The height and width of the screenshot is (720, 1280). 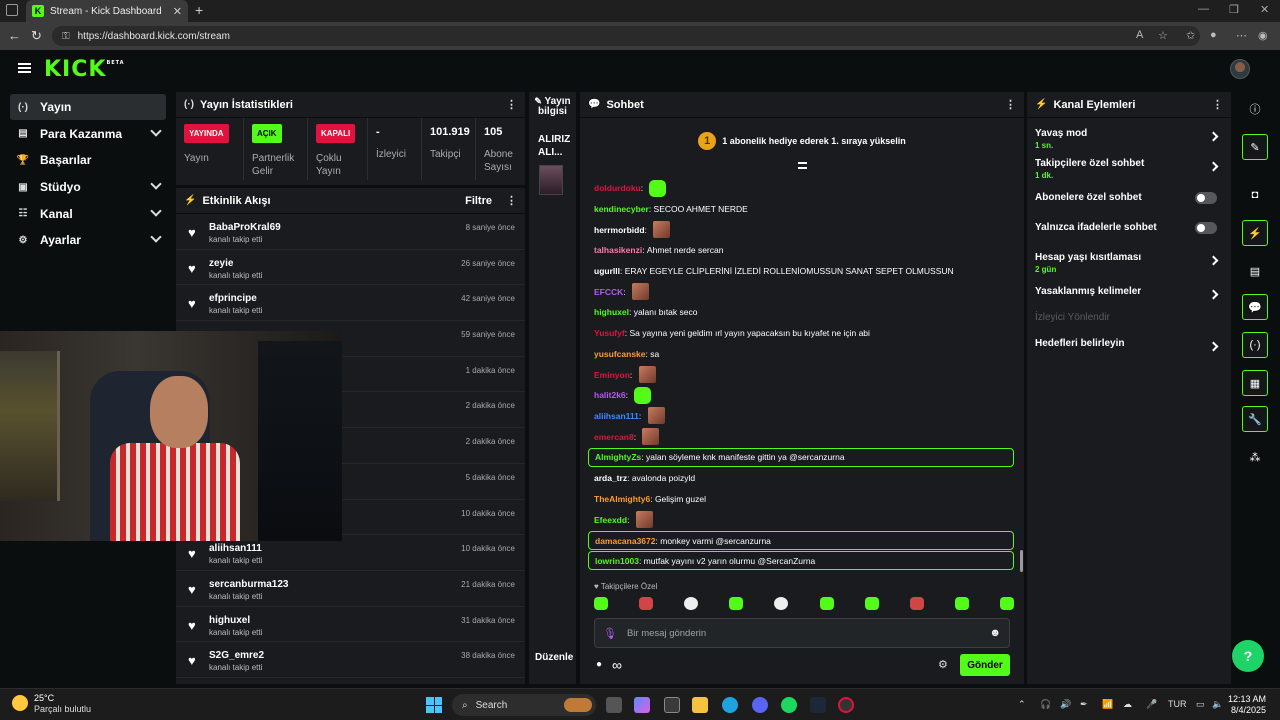 What do you see at coordinates (51, 704) in the screenshot?
I see `weather-widget: 25°C Parçalı bulutlu` at bounding box center [51, 704].